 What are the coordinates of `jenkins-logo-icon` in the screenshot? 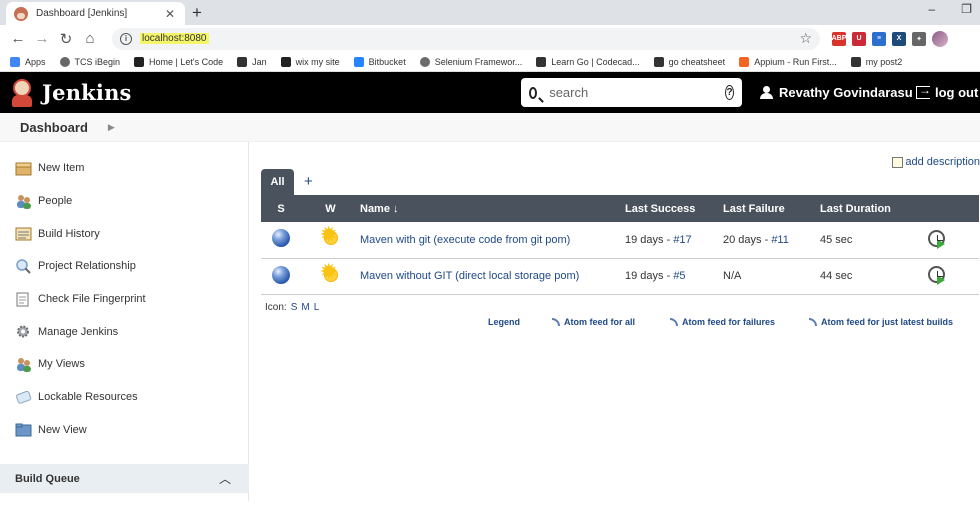 It's located at (22, 92).